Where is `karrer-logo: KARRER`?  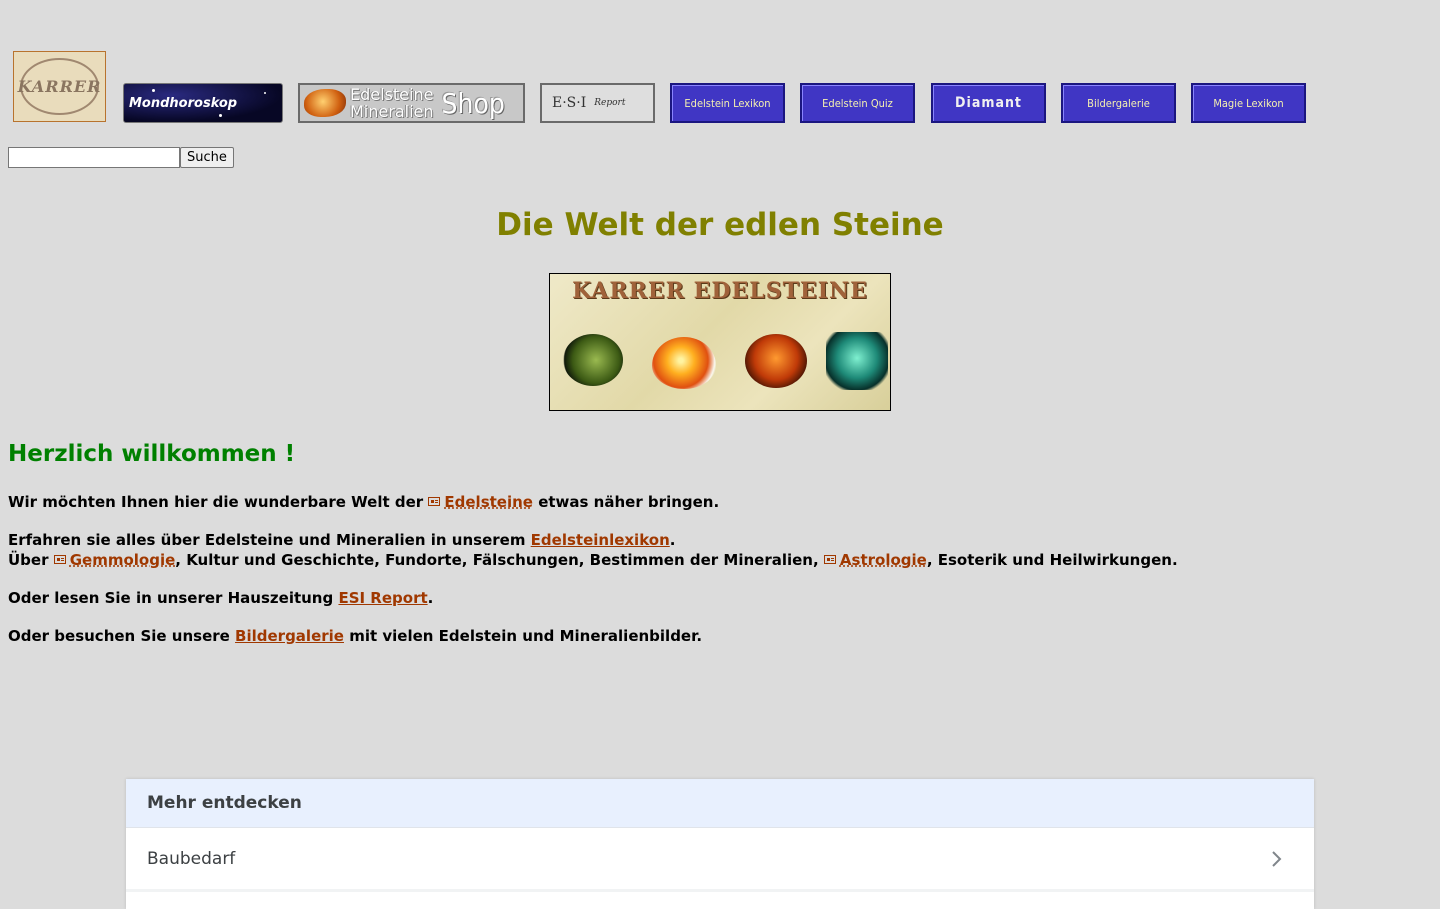 karrer-logo: KARRER is located at coordinates (59, 86).